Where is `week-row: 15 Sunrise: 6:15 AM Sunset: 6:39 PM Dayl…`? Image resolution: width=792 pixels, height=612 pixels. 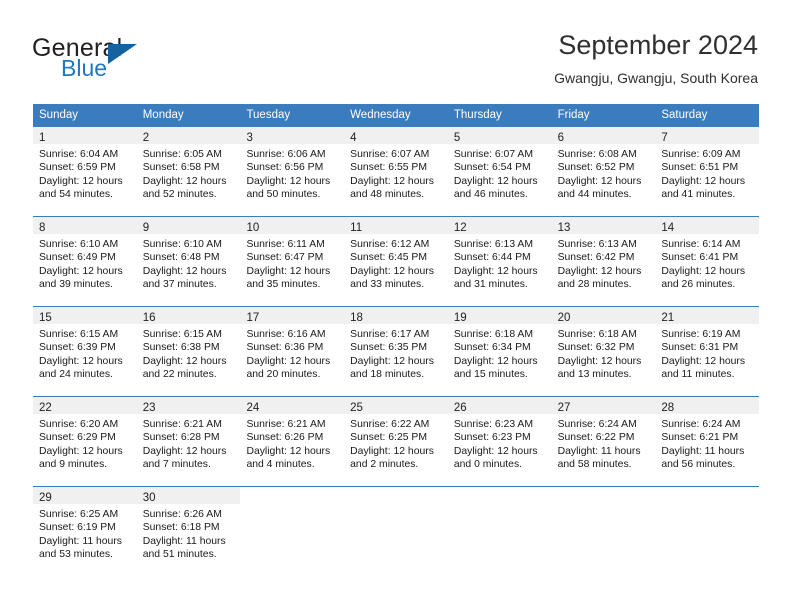 week-row: 15 Sunrise: 6:15 AM Sunset: 6:39 PM Dayl… is located at coordinates (396, 351).